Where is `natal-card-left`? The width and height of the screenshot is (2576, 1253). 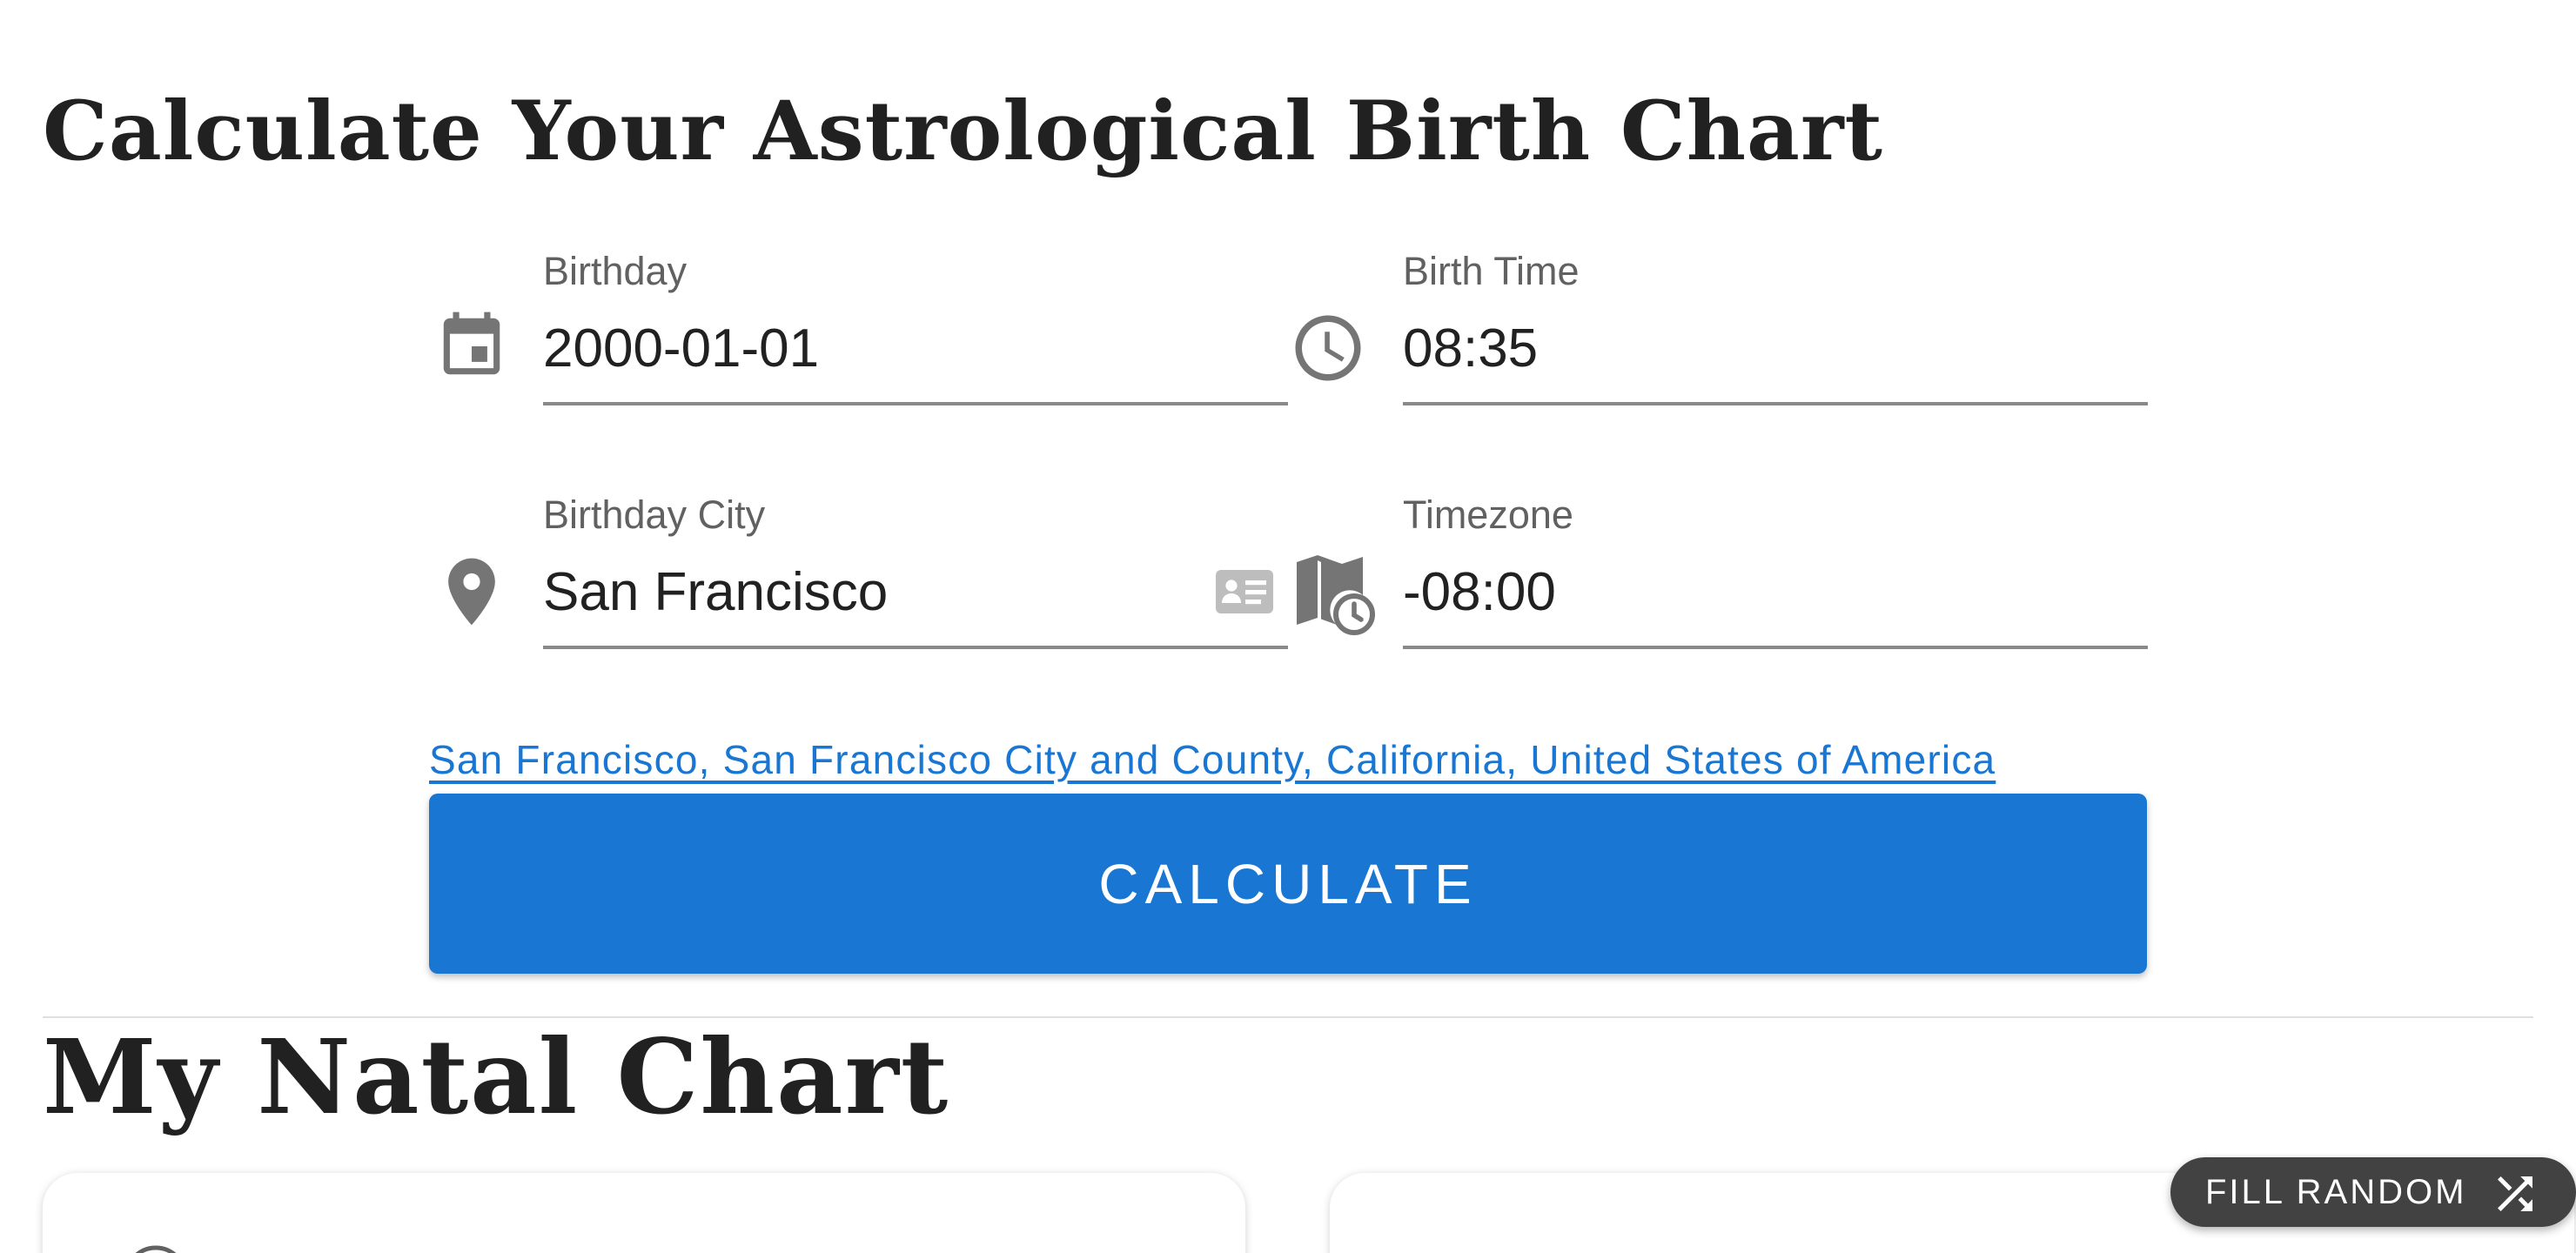 natal-card-left is located at coordinates (644, 1213).